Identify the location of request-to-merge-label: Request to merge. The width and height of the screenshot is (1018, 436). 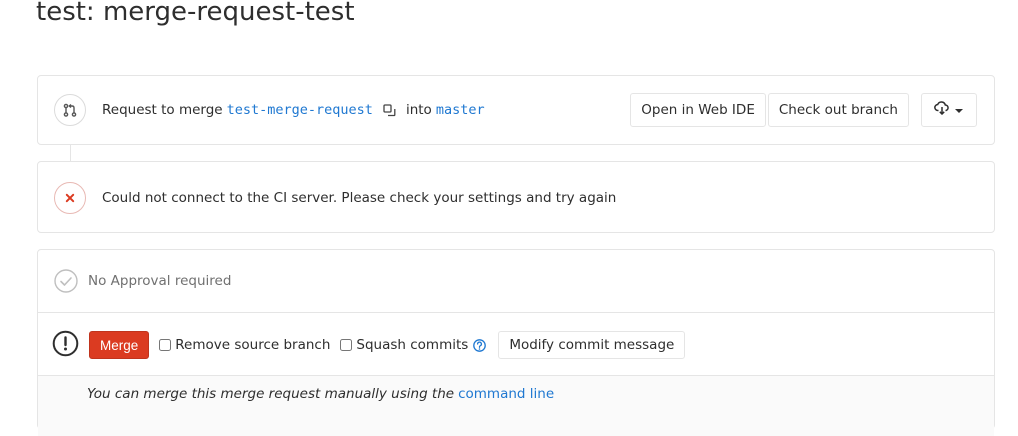
(162, 110).